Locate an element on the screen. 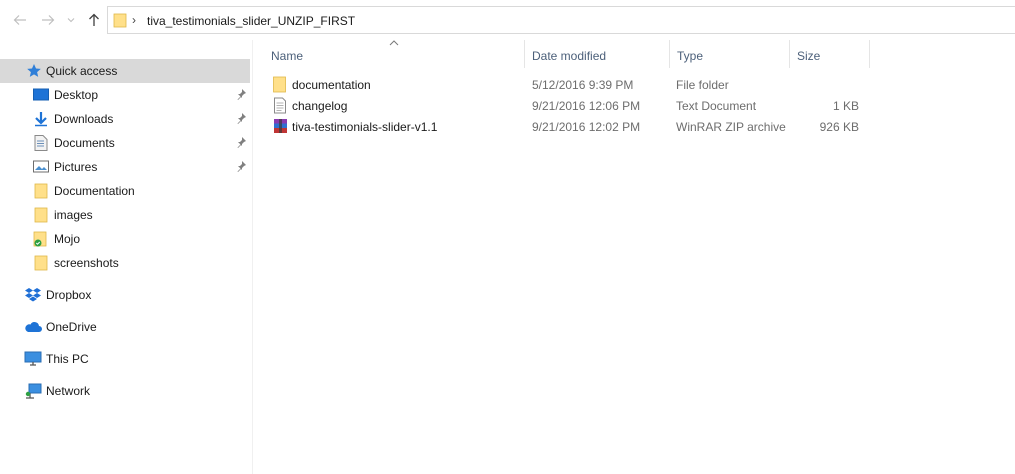  sidebar-item-label: Quick access is located at coordinates (82, 71).